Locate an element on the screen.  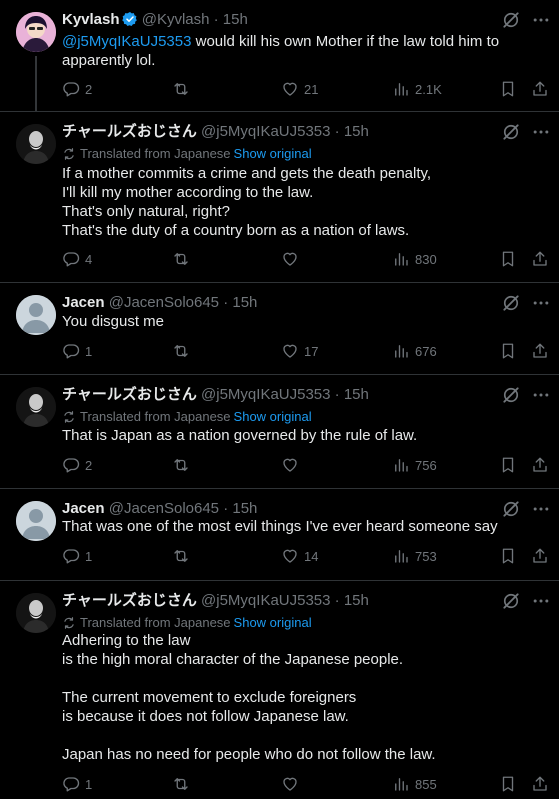
reply-button: 4 is located at coordinates (77, 259).